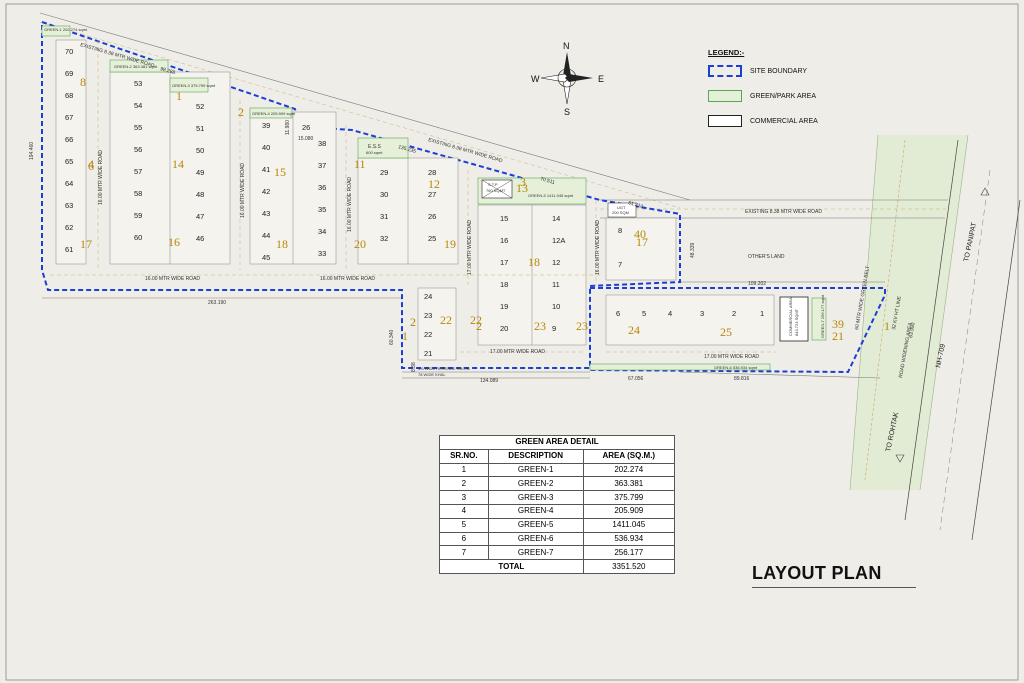 The height and width of the screenshot is (683, 1024). I want to click on plot-number: 1, so click(762, 313).